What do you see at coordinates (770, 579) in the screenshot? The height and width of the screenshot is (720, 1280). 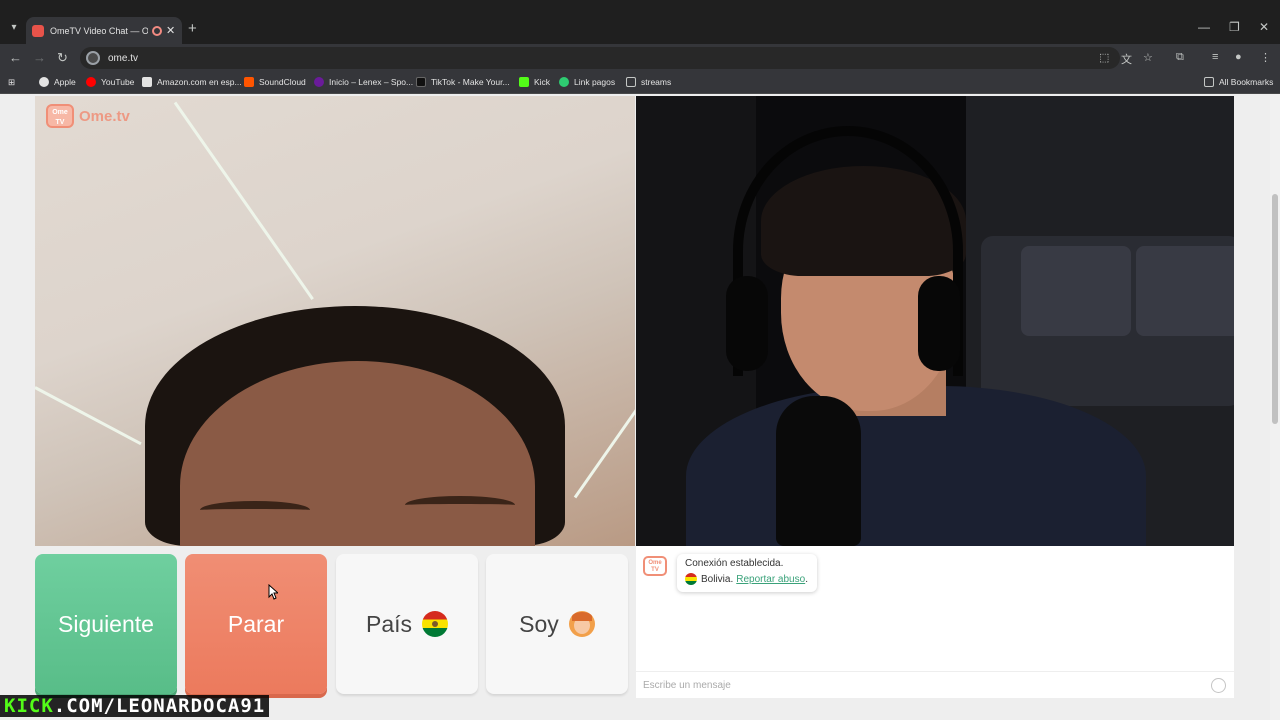 I see `report-abuse-link: Reportar abuso` at bounding box center [770, 579].